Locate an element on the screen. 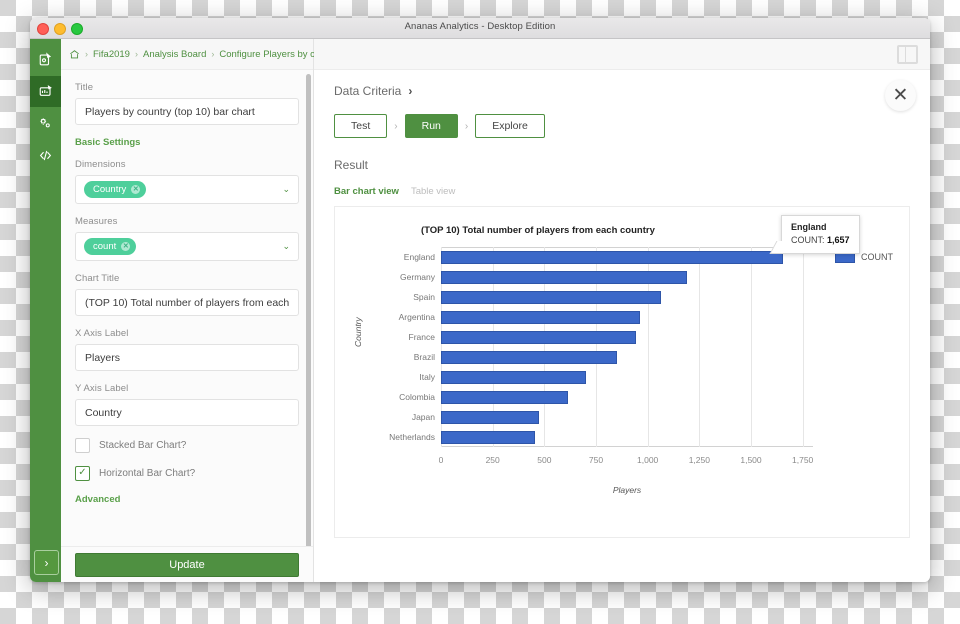  stacked-bar-row: Stacked Bar Chart? is located at coordinates (187, 445).